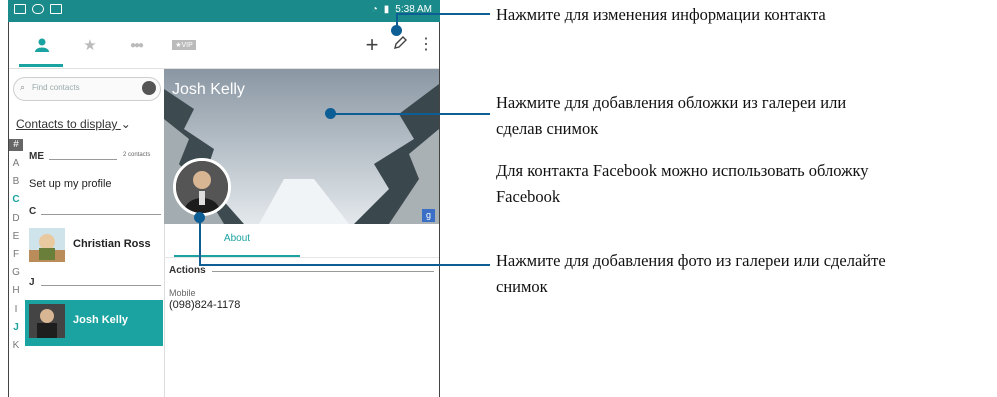 The height and width of the screenshot is (397, 997). I want to click on status-bar: ◔ ▮ 5:38 AM, so click(224, 11).